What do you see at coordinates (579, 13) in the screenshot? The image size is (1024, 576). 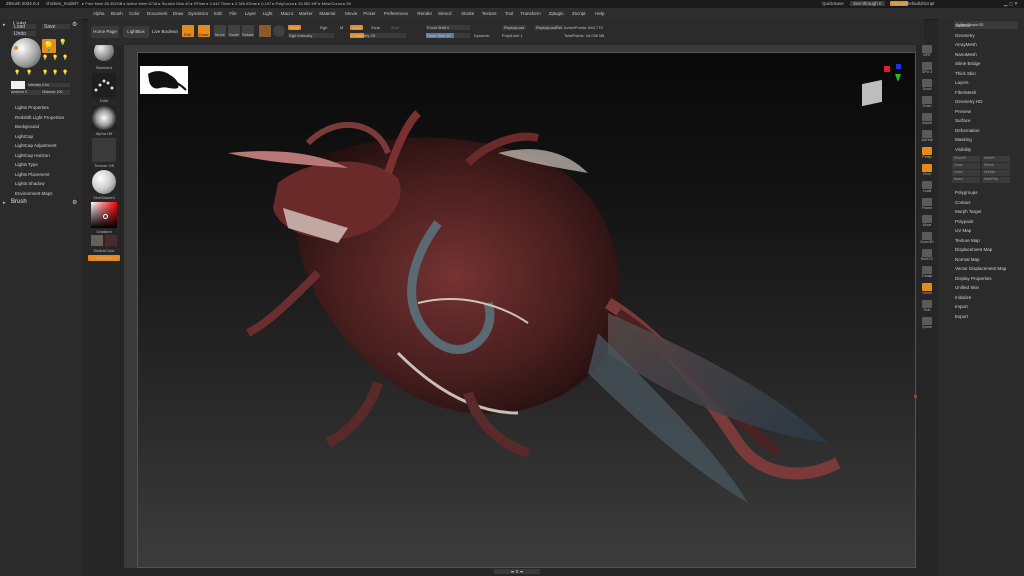 I see `menu-zscript: Zscript` at bounding box center [579, 13].